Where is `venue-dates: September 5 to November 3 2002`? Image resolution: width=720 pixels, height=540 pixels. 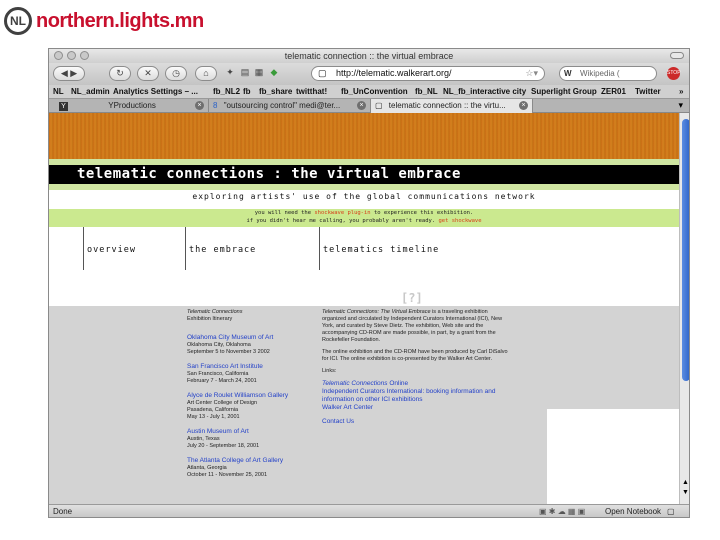 venue-dates: September 5 to November 3 2002 is located at coordinates (228, 352).